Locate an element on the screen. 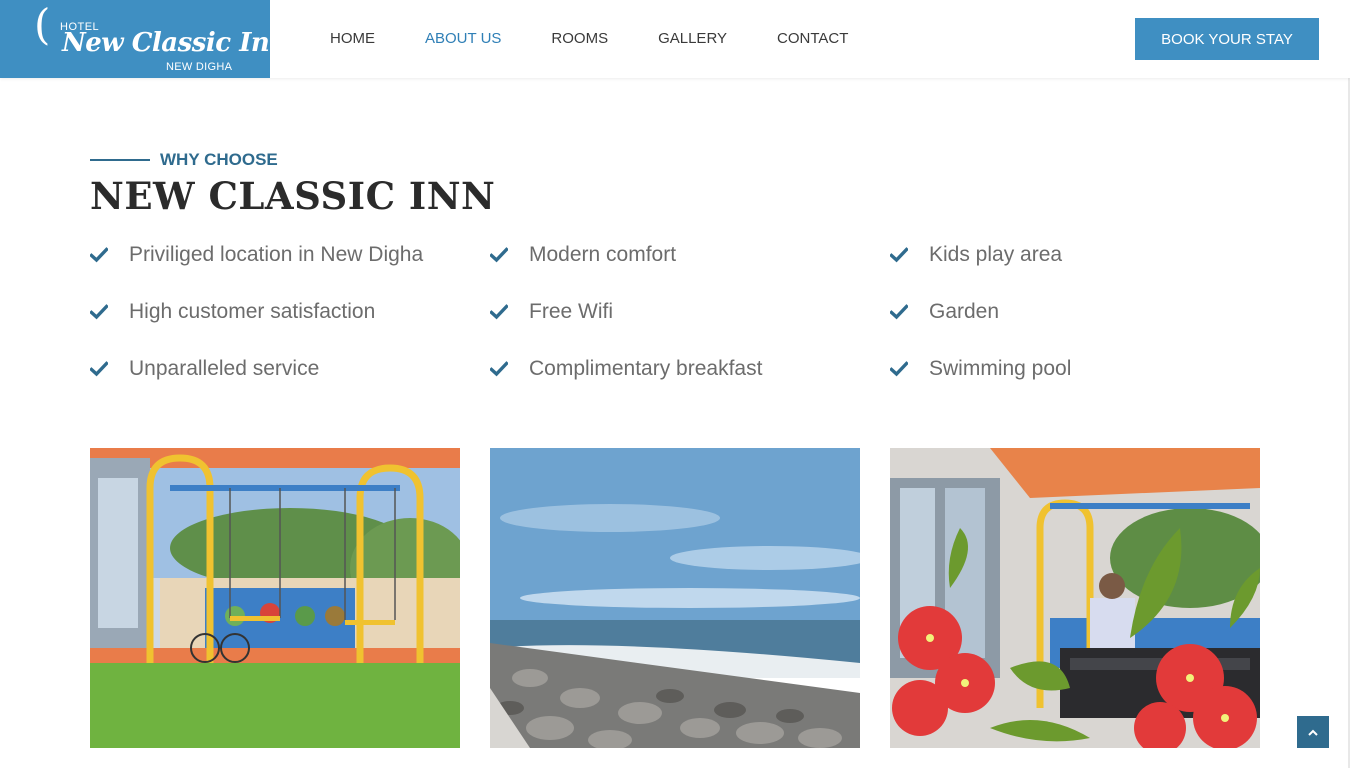 The height and width of the screenshot is (768, 1350). nav-item-gallery: GALLERY is located at coordinates (692, 39).